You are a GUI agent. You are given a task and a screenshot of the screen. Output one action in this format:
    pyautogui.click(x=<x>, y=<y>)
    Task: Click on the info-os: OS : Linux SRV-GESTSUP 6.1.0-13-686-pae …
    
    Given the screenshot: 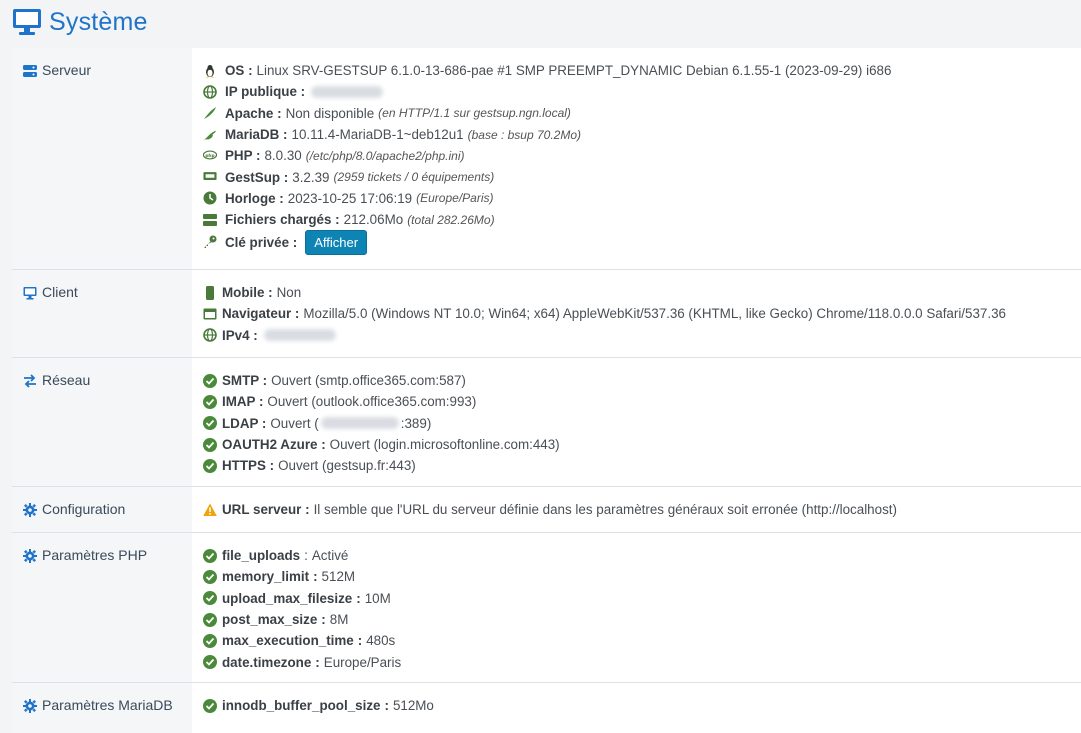 What is the action you would take?
    pyautogui.click(x=642, y=70)
    